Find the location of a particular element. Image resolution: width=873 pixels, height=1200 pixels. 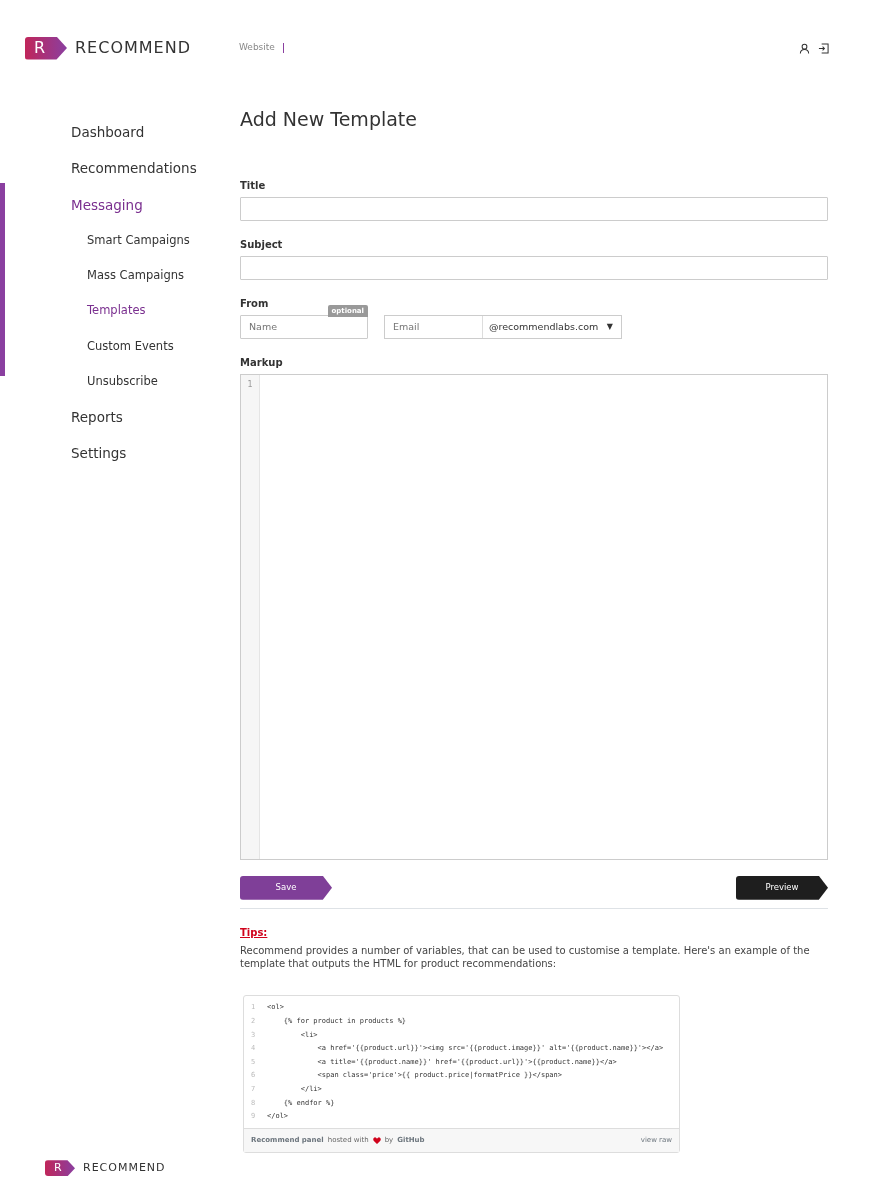

sidebar-item: Messaging is located at coordinates (155, 206).